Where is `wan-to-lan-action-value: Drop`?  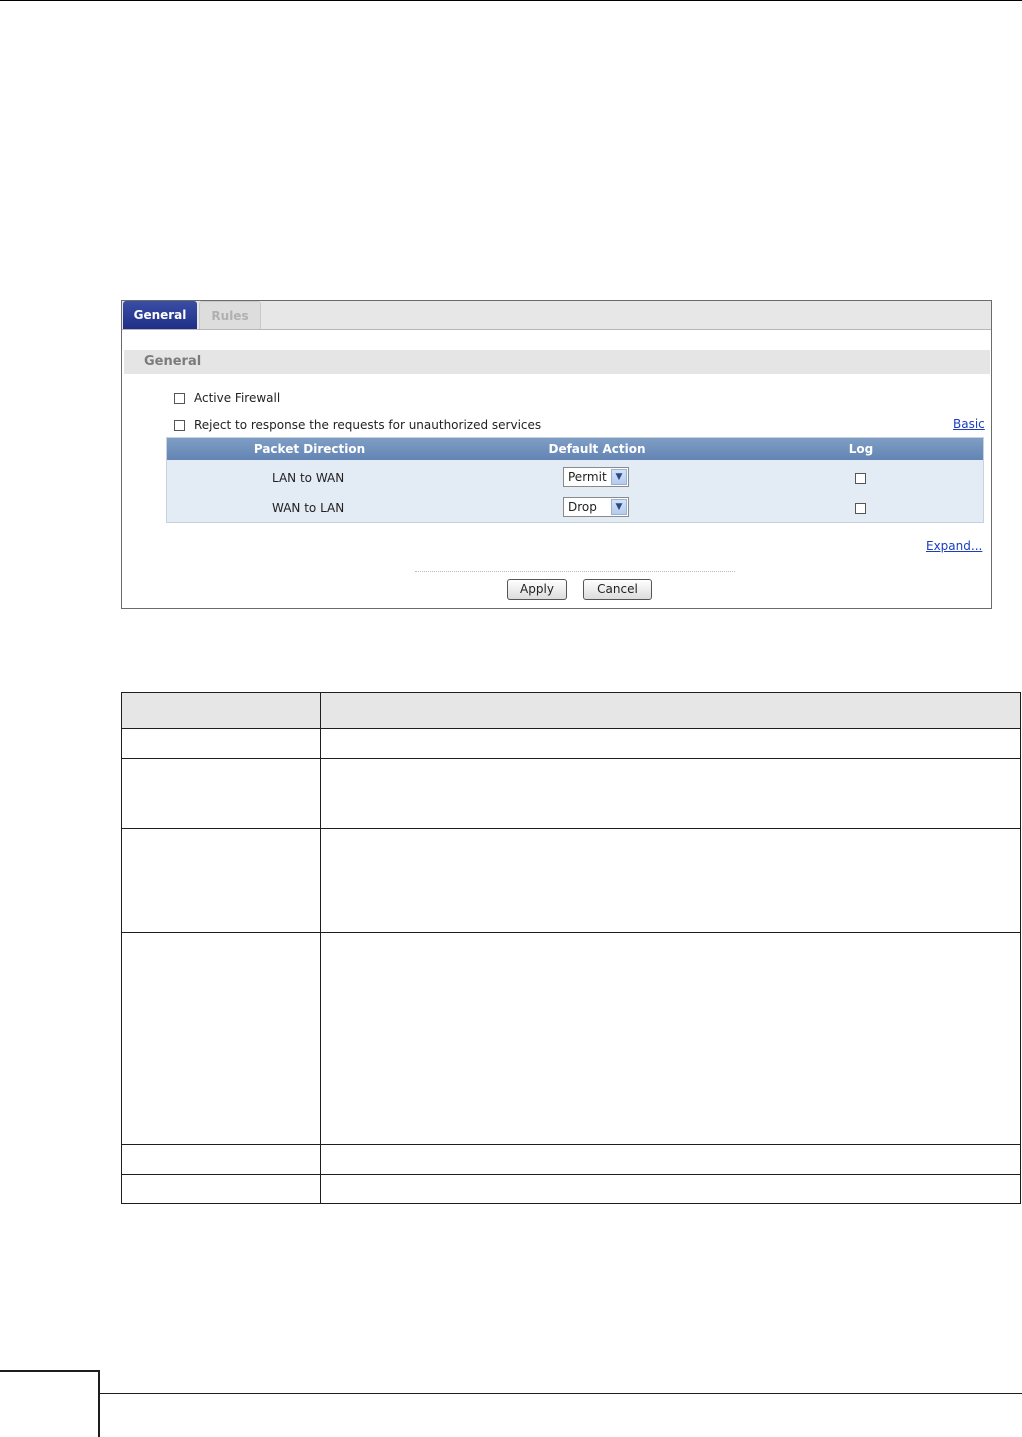
wan-to-lan-action-value: Drop is located at coordinates (582, 507).